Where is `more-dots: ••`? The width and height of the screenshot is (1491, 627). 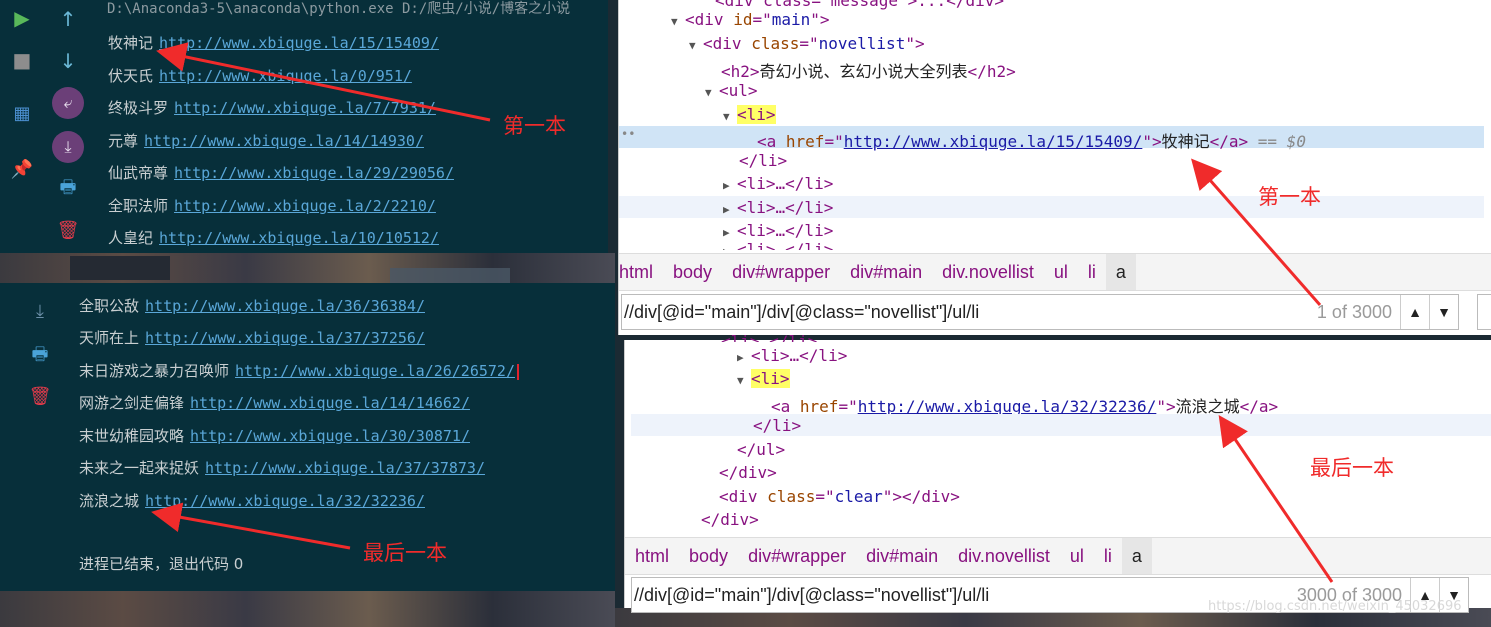 more-dots: •• is located at coordinates (628, 134).